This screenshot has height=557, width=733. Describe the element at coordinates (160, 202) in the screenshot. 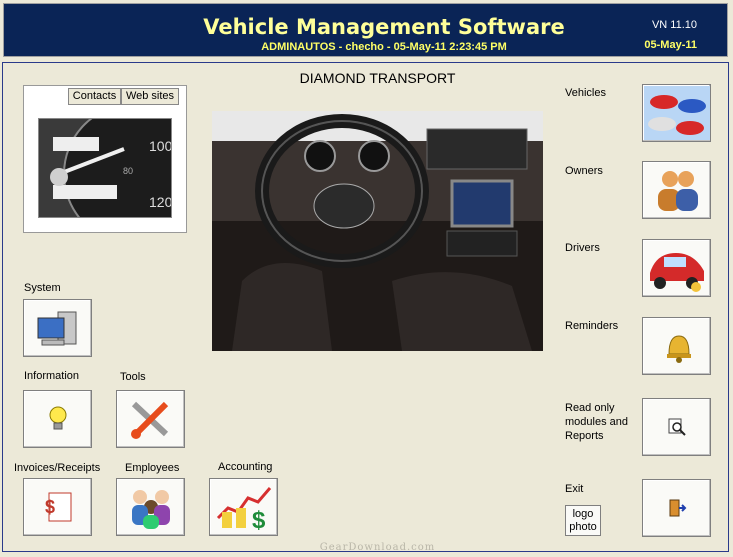

I see `svg-text: 120` at that location.